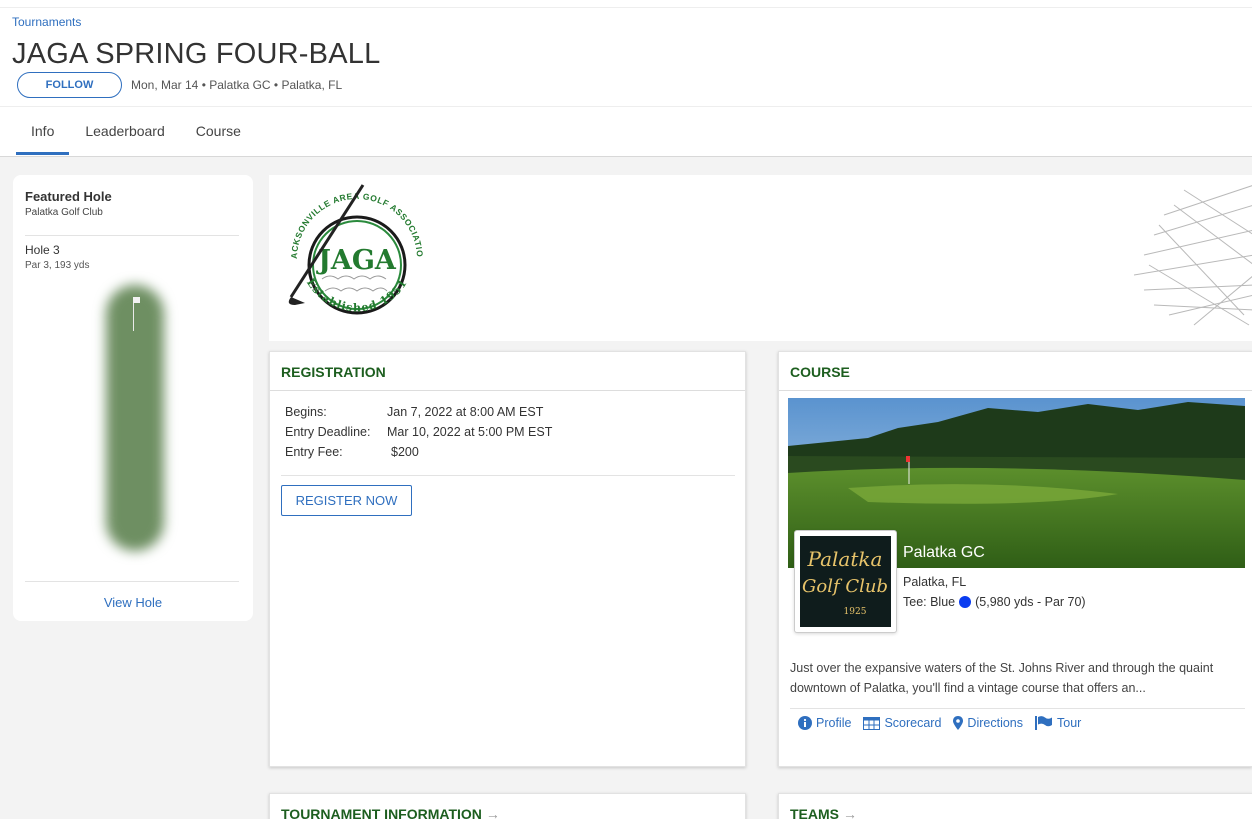  Describe the element at coordinates (944, 553) in the screenshot. I see `course-name: Palatka GC` at that location.